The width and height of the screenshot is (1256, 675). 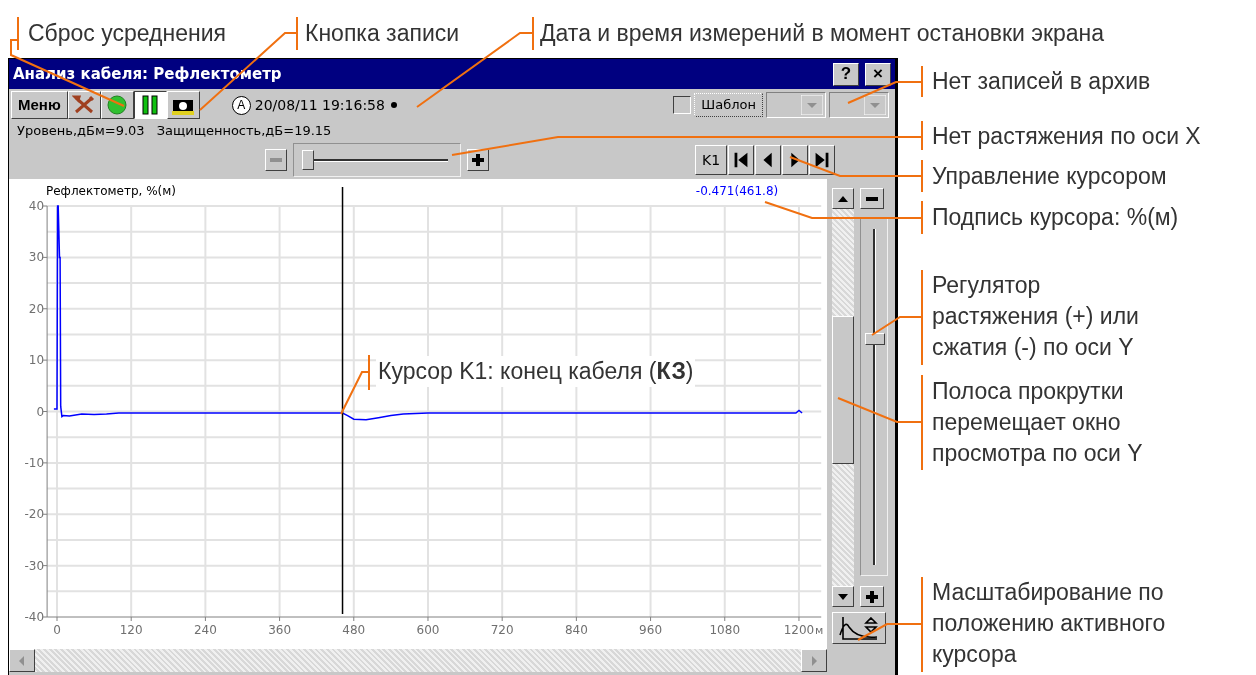 What do you see at coordinates (342, 400) in the screenshot?
I see `cursor-line` at bounding box center [342, 400].